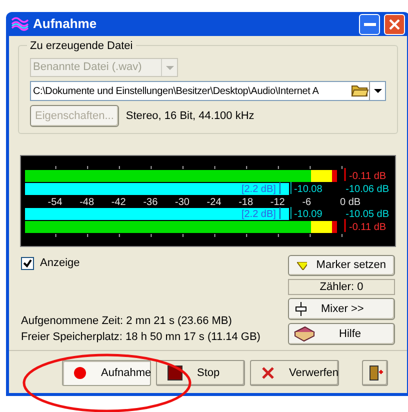  What do you see at coordinates (246, 202) in the screenshot?
I see `scale-label: -18` at bounding box center [246, 202].